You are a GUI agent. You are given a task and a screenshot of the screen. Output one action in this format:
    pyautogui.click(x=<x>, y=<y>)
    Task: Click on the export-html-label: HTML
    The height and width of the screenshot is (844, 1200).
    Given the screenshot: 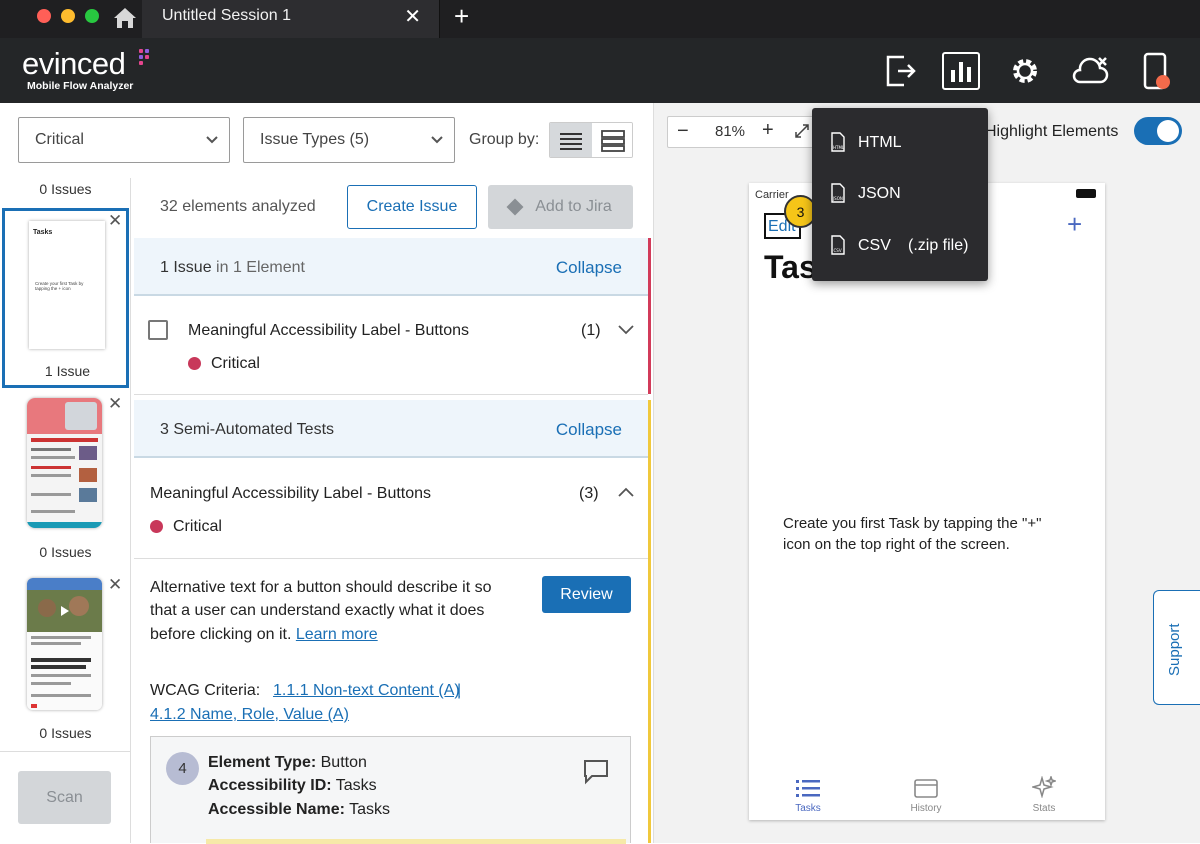 What is the action you would take?
    pyautogui.click(x=880, y=142)
    